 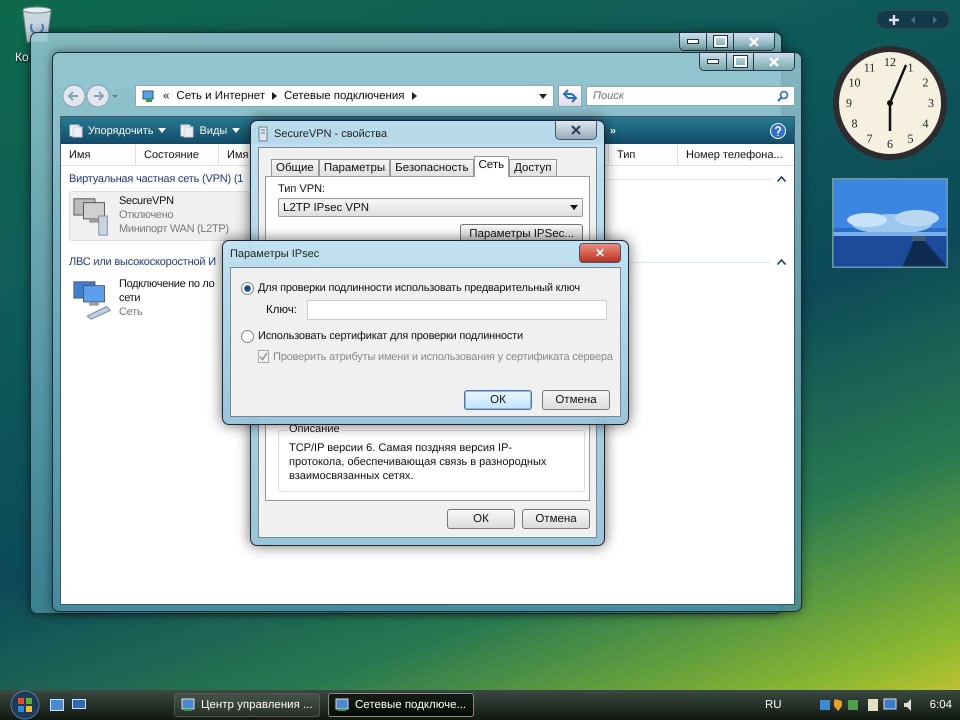 I want to click on connection-text: Сеть, so click(x=131, y=312).